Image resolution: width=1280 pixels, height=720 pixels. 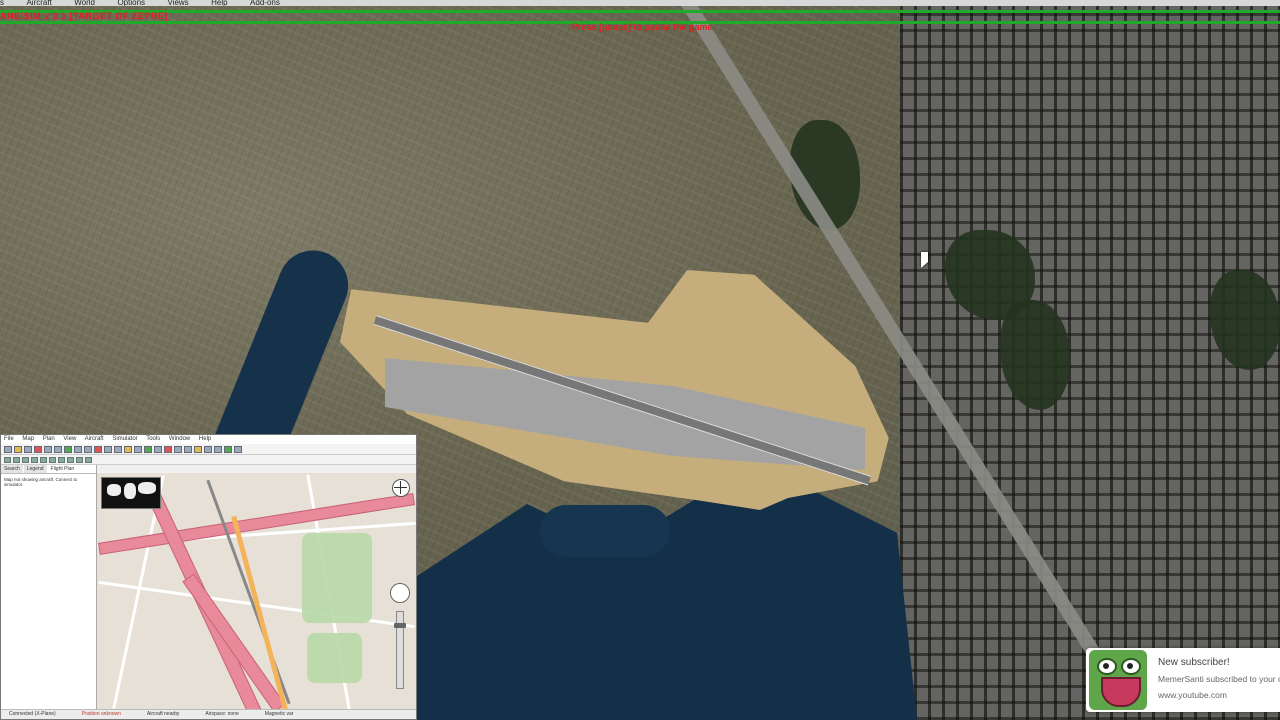 What do you see at coordinates (94, 439) in the screenshot?
I see `map-menu-aircraft: Aircraft` at bounding box center [94, 439].